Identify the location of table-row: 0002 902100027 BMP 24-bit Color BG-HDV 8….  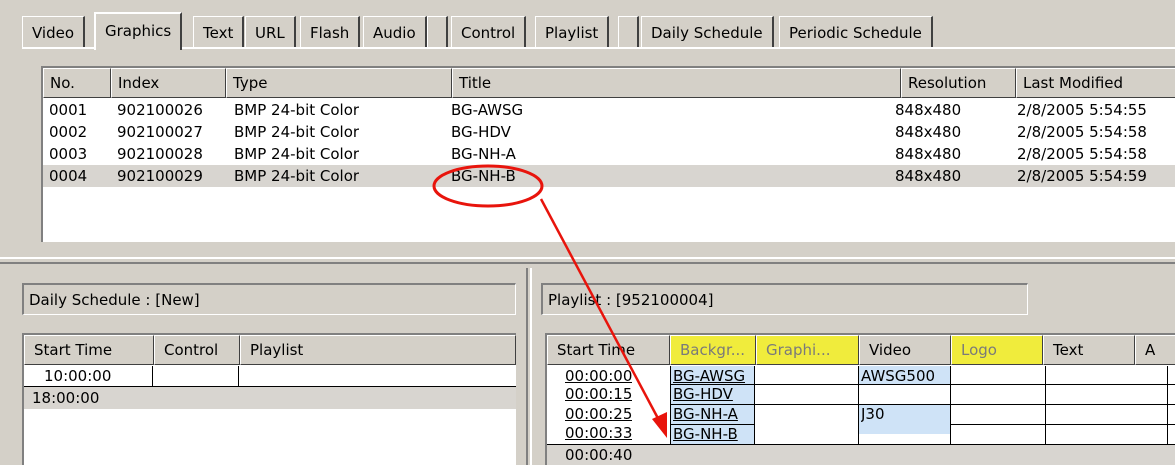
(609, 132).